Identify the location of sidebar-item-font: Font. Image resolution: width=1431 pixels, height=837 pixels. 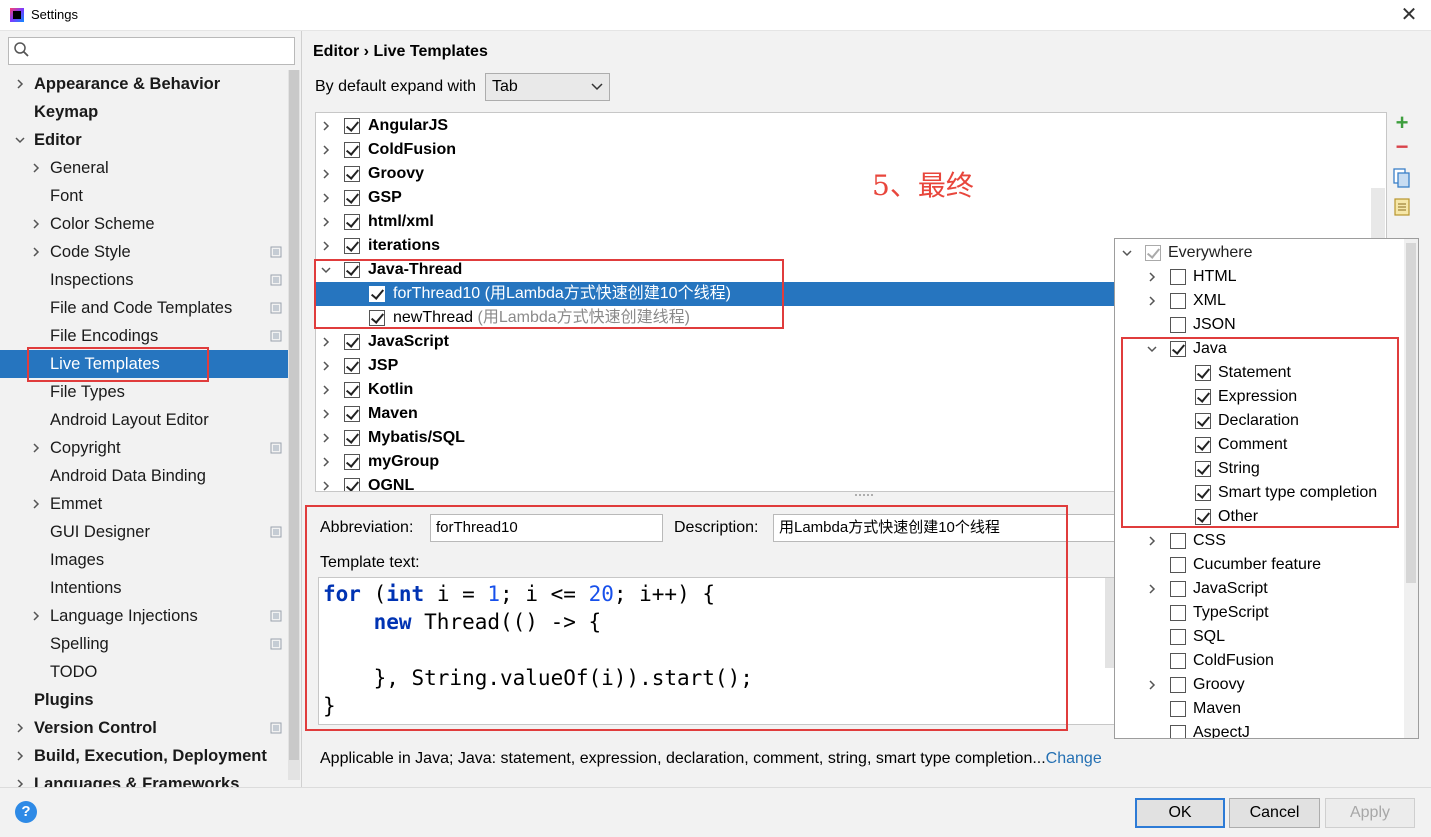
(144, 196).